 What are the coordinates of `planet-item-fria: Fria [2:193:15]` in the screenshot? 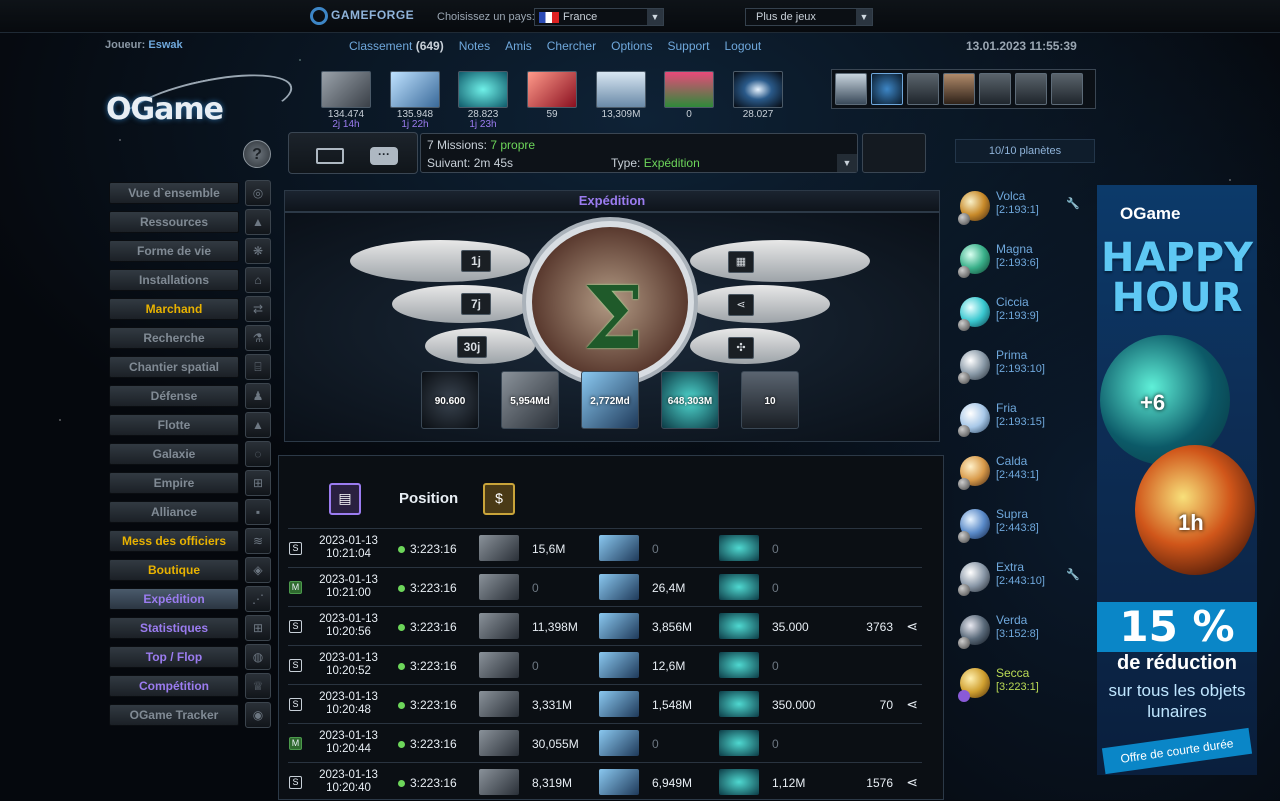 It's located at (1024, 425).